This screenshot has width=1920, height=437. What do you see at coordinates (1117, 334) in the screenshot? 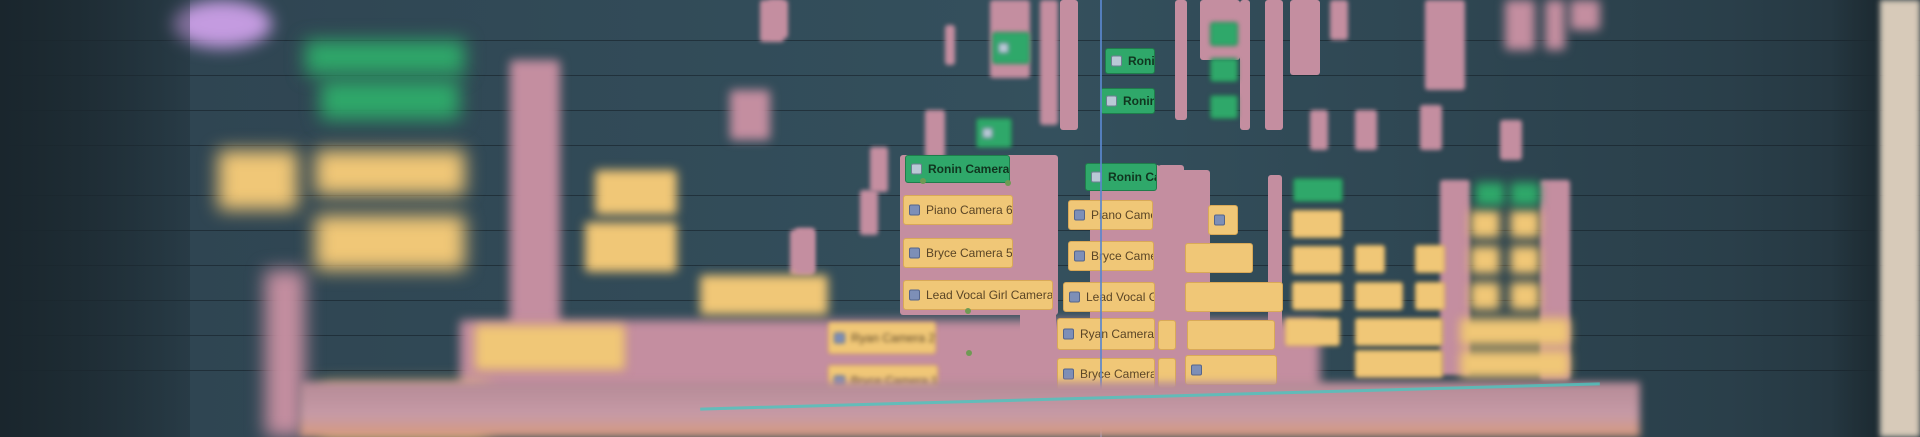
I see `clip-label: Ryan Camera 2` at bounding box center [1117, 334].